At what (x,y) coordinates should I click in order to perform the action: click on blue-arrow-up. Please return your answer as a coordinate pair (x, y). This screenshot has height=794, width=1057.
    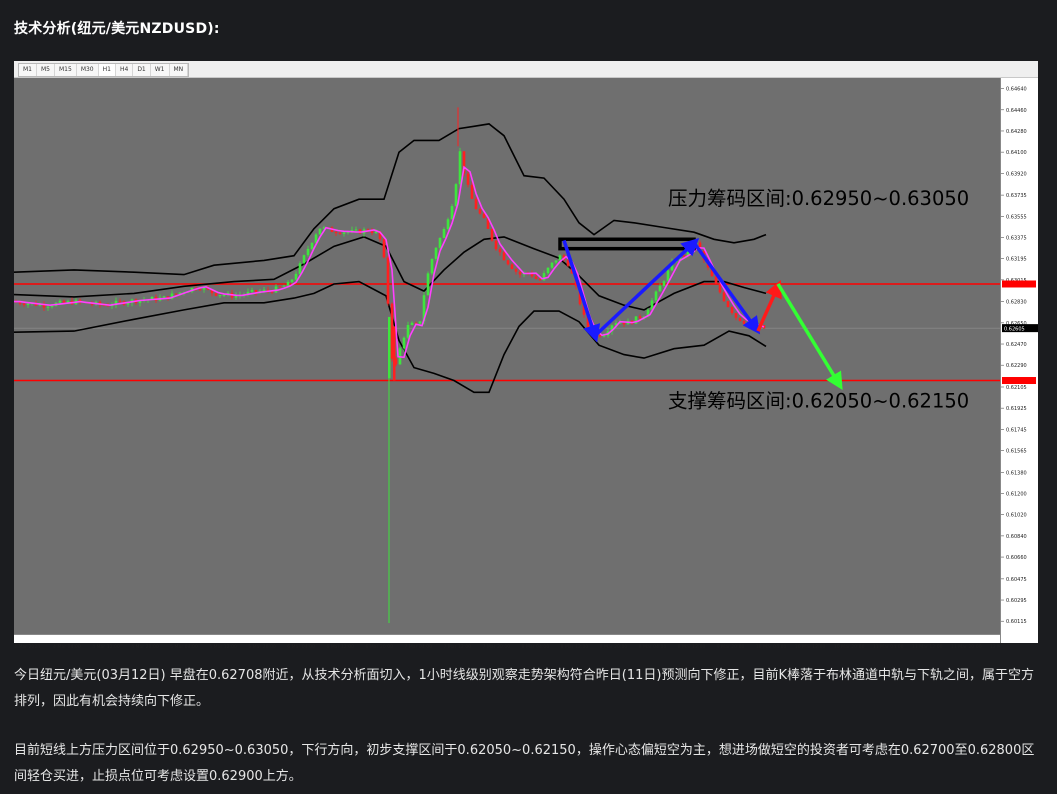
    Looking at the image, I should click on (646, 287).